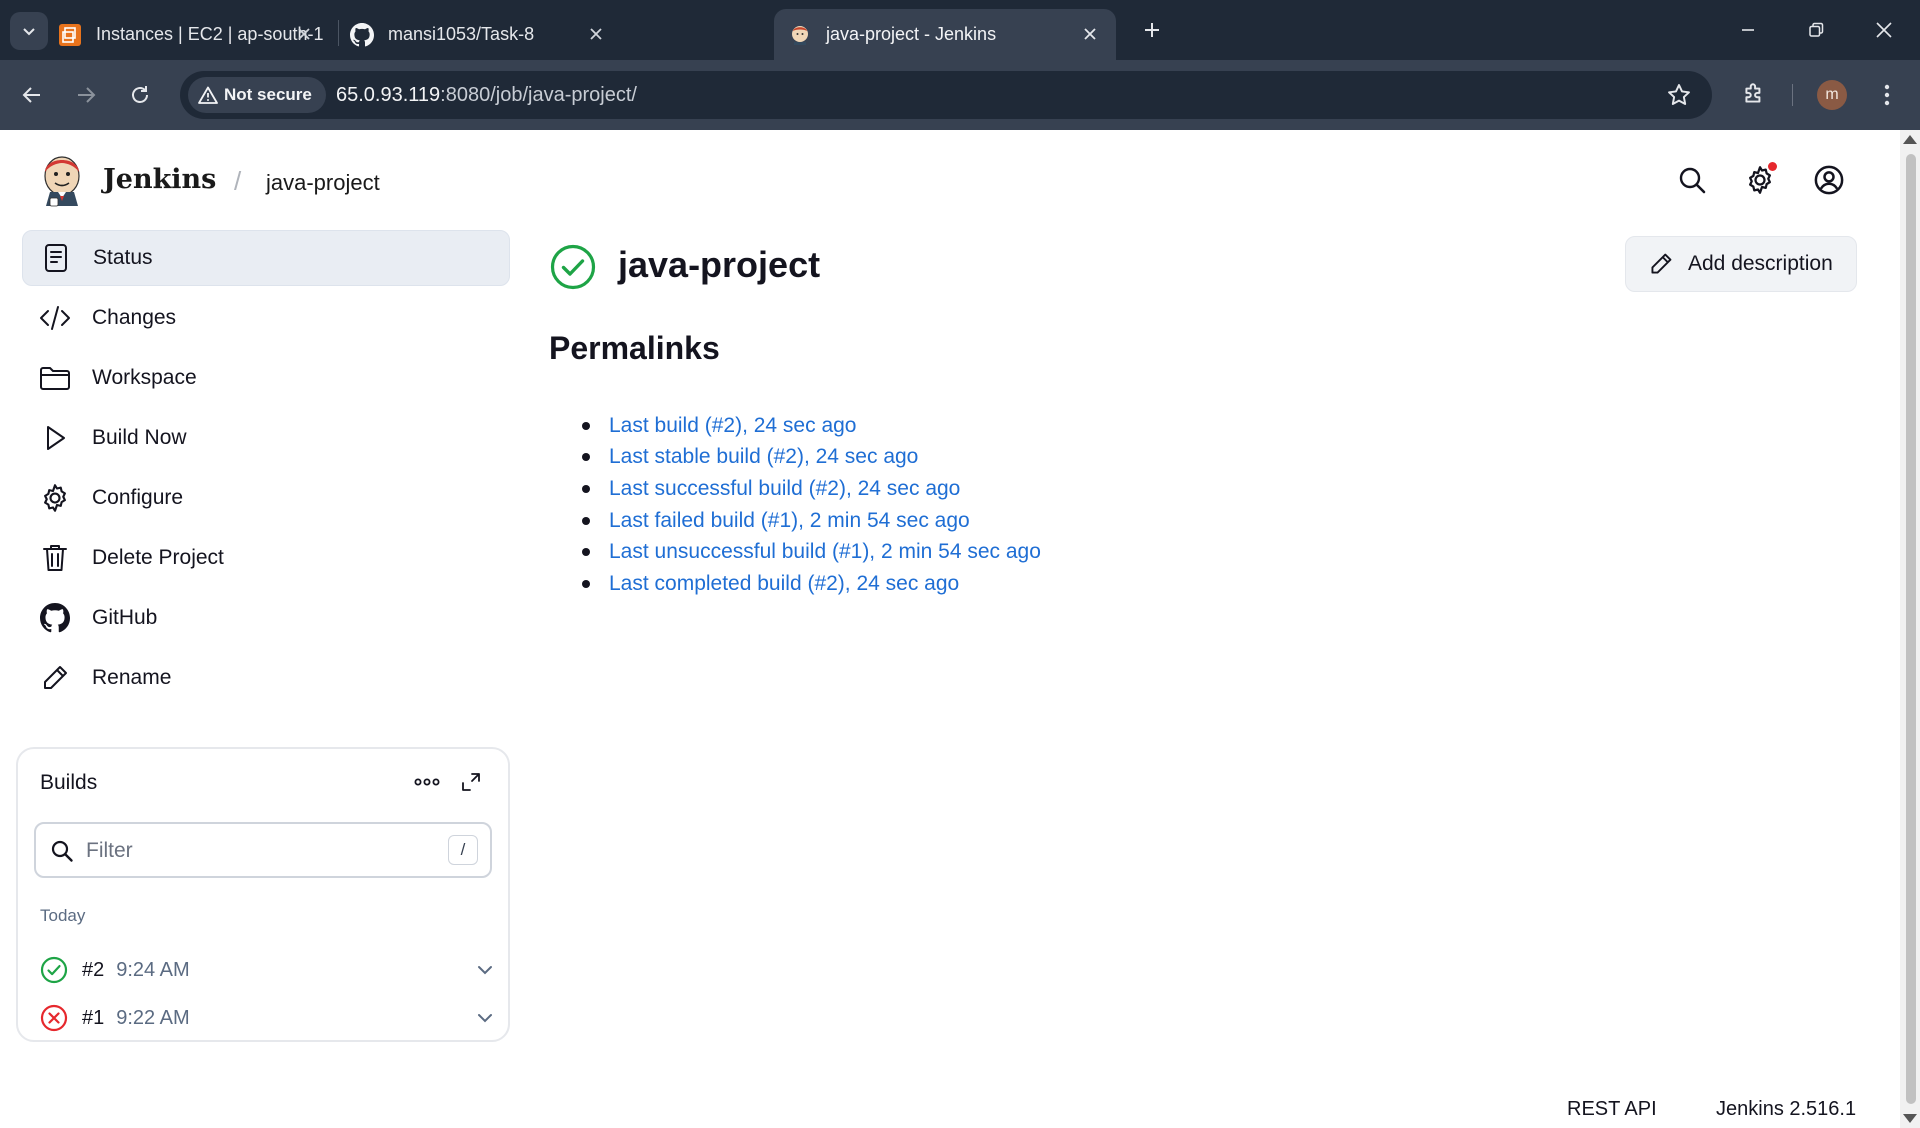 This screenshot has height=1128, width=1920. What do you see at coordinates (62, 180) in the screenshot?
I see `jenkins-logo-icon` at bounding box center [62, 180].